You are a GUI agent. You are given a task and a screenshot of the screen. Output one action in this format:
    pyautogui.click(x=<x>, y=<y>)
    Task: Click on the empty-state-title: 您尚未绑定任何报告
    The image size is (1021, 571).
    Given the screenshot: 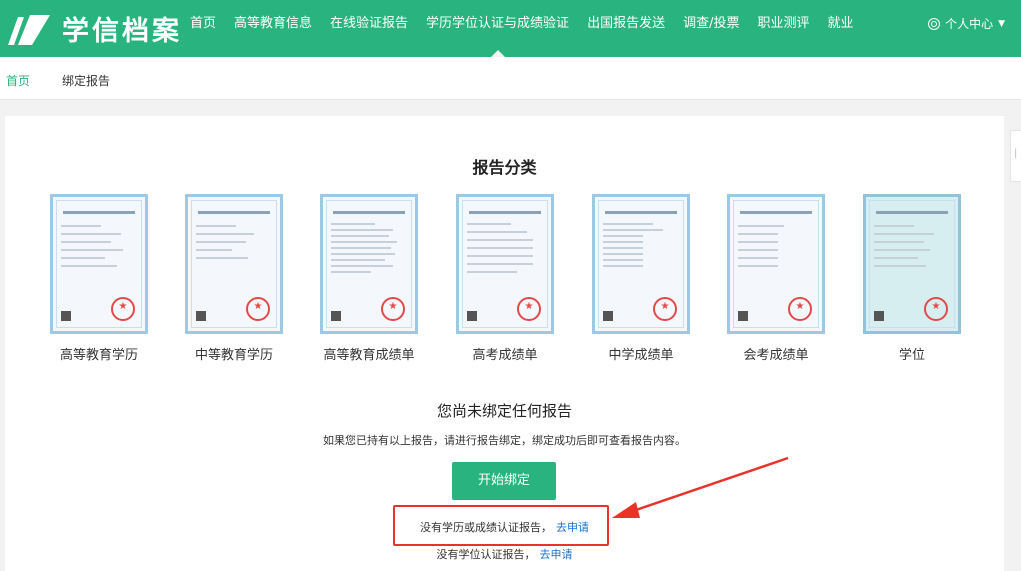 What is the action you would take?
    pyautogui.click(x=504, y=411)
    